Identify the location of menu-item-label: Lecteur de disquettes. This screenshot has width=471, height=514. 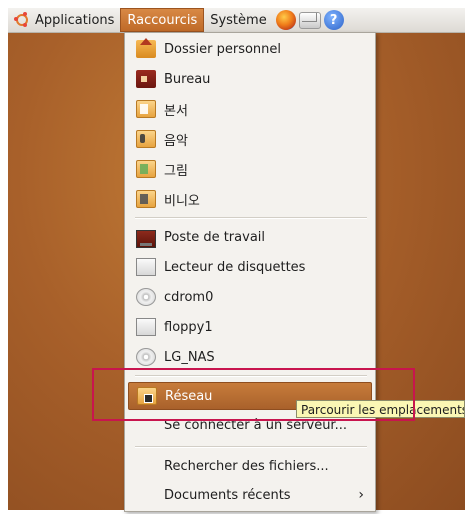
(235, 267).